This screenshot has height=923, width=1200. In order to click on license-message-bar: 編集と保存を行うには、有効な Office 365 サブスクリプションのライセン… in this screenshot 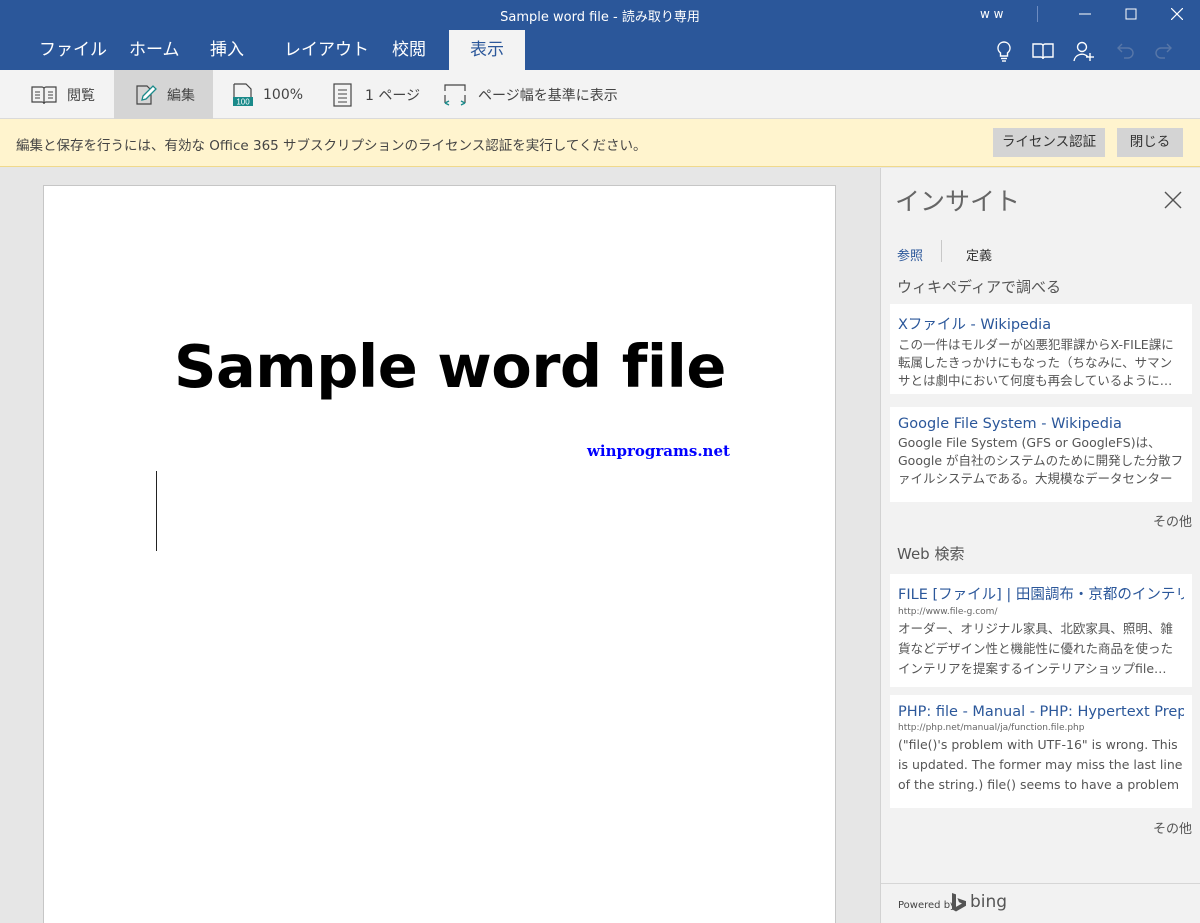, I will do `click(600, 143)`.